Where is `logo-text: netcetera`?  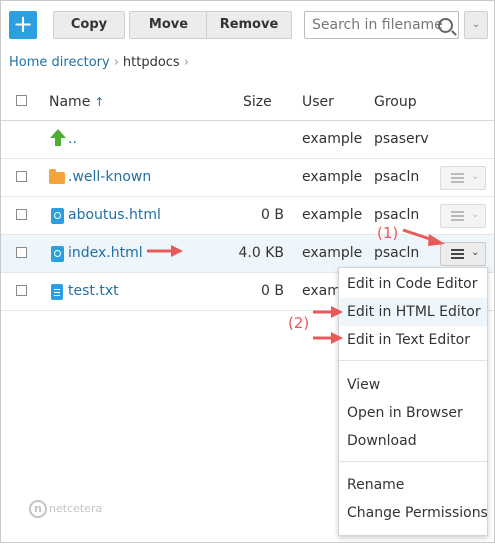 logo-text: netcetera is located at coordinates (76, 508).